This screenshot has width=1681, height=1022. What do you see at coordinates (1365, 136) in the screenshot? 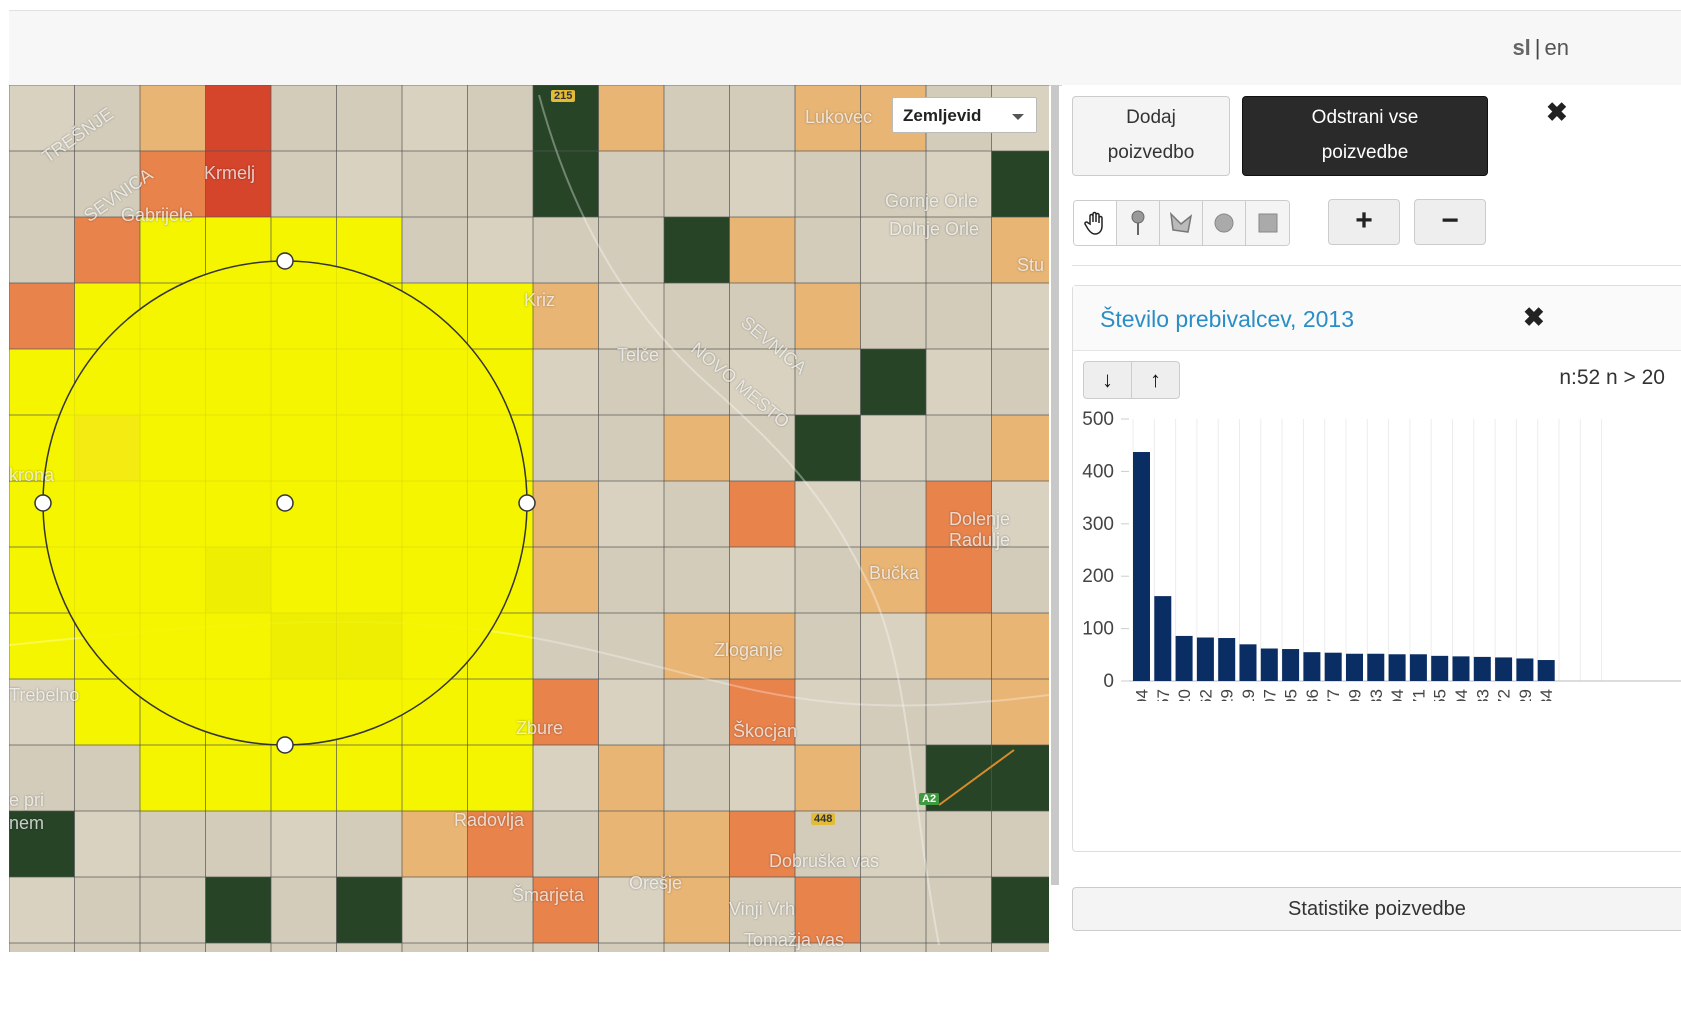
I see `remove-all-queries-button: Odstrani vse poizvedbe` at bounding box center [1365, 136].